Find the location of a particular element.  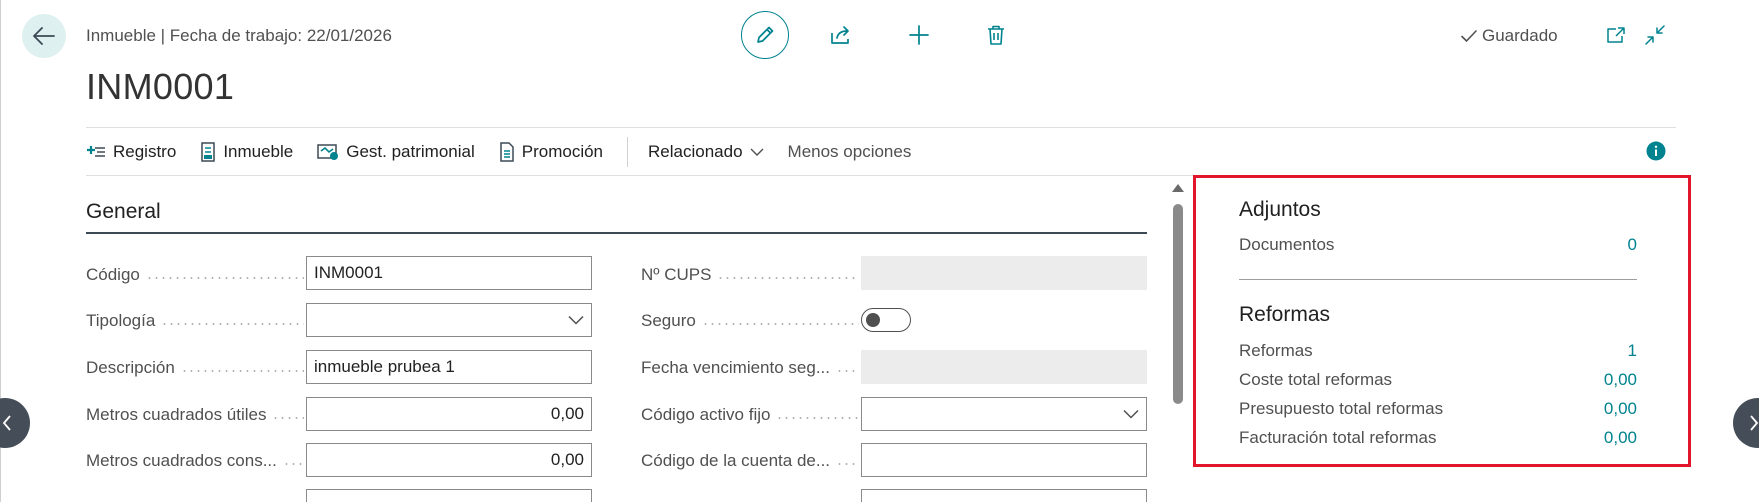

action-label: Menos opciones is located at coordinates (849, 151).